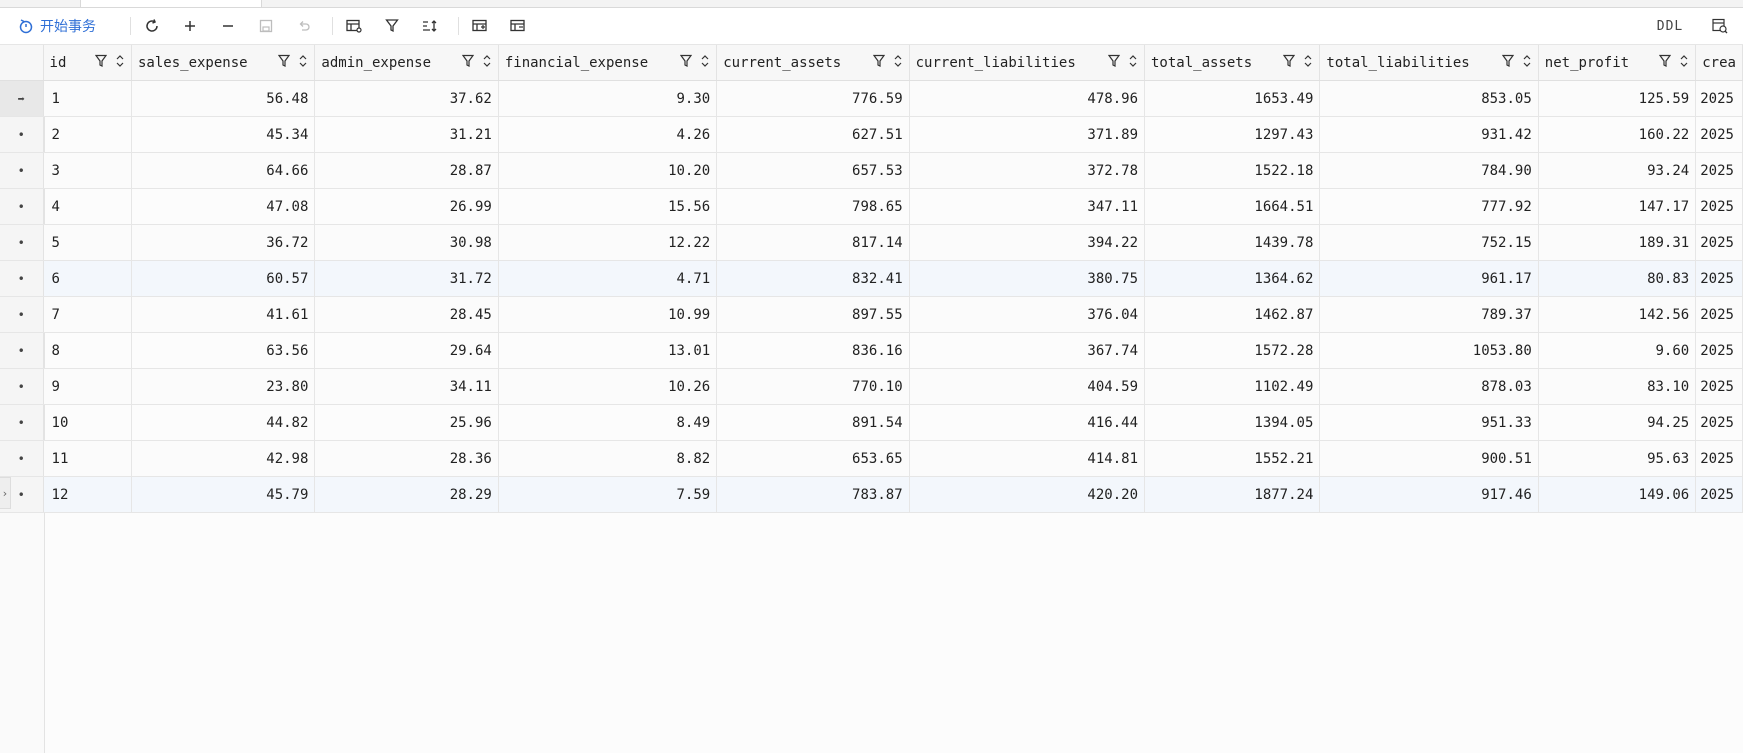 The width and height of the screenshot is (1743, 753). I want to click on save-button, so click(266, 26).